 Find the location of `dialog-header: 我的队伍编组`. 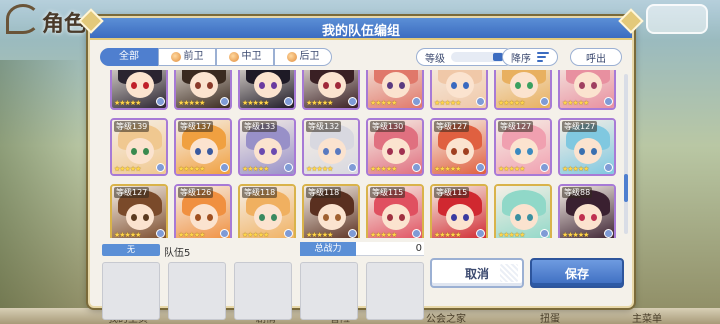

dialog-header: 我的队伍编组 is located at coordinates (361, 24).